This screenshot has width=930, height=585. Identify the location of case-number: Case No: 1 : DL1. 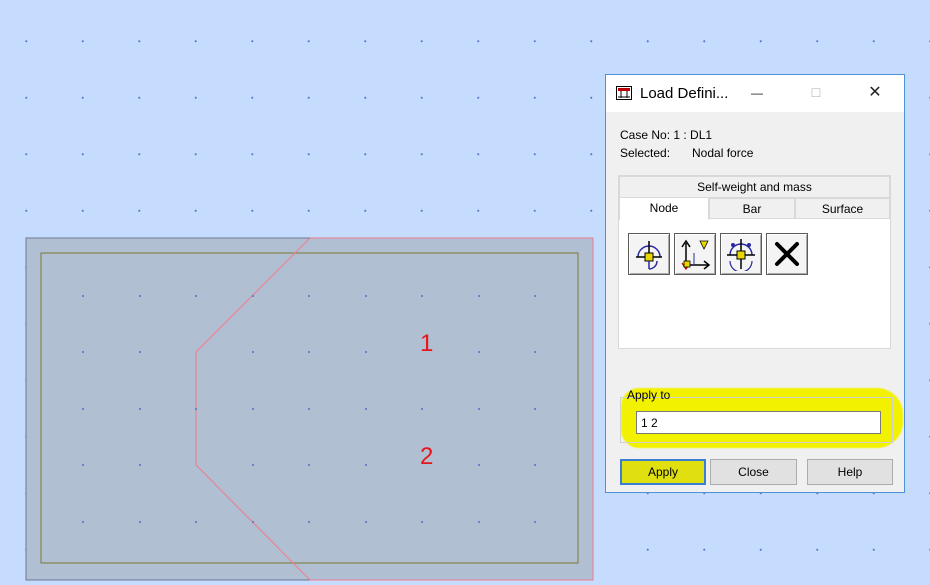
(666, 135).